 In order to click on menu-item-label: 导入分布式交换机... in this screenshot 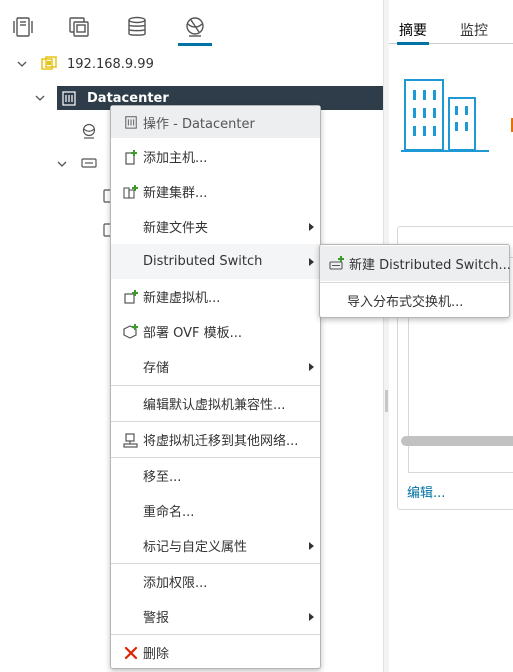, I will do `click(405, 302)`.